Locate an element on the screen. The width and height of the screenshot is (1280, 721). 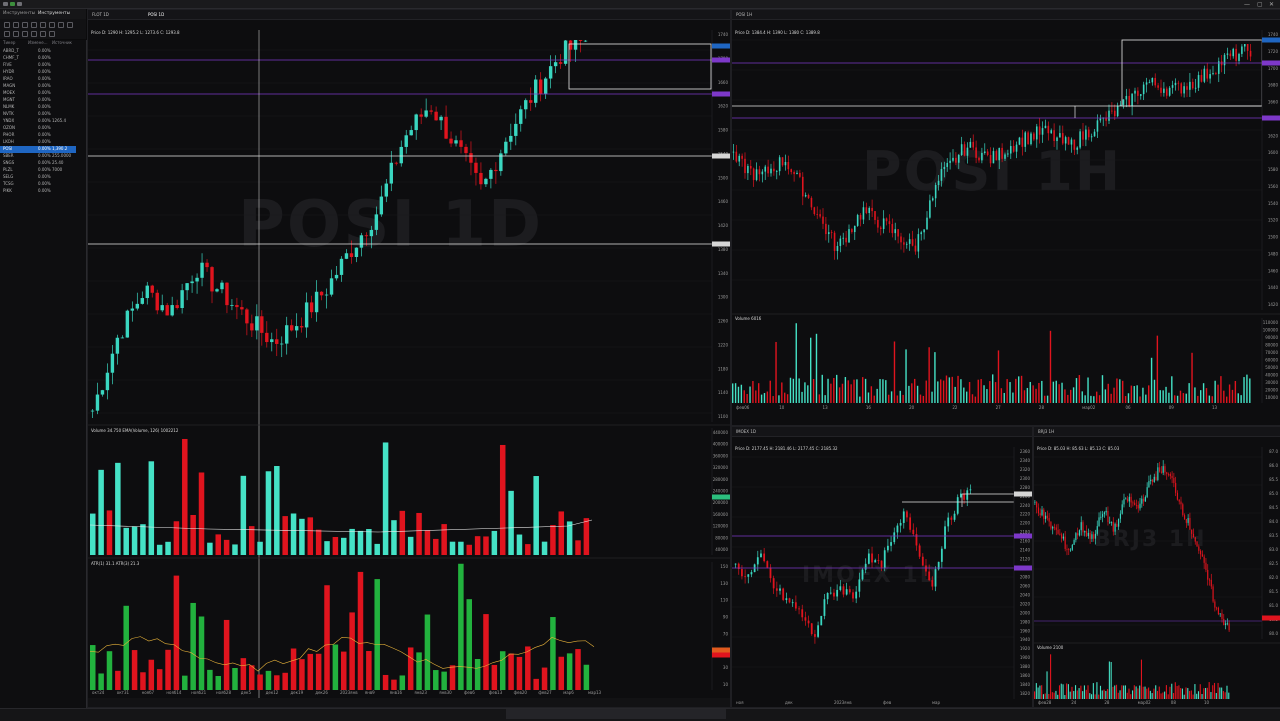
maximize-button: ▢ is located at coordinates (1260, 4).